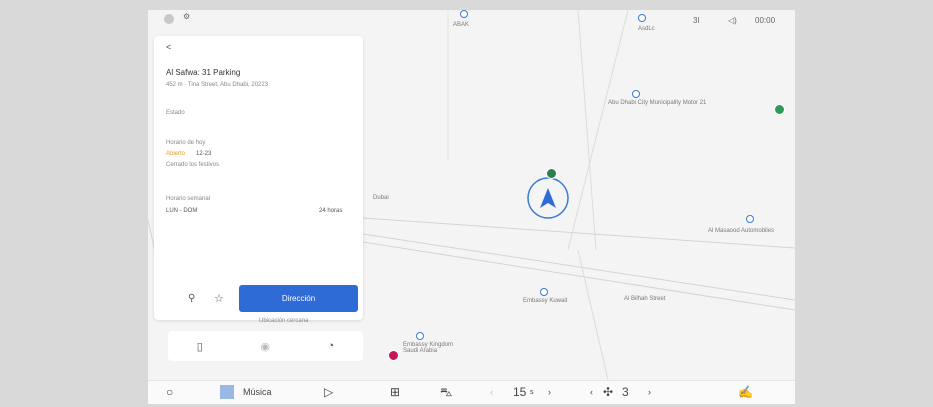 The height and width of the screenshot is (407, 933). Describe the element at coordinates (461, 25) in the screenshot. I see `map-label: ABAK` at that location.